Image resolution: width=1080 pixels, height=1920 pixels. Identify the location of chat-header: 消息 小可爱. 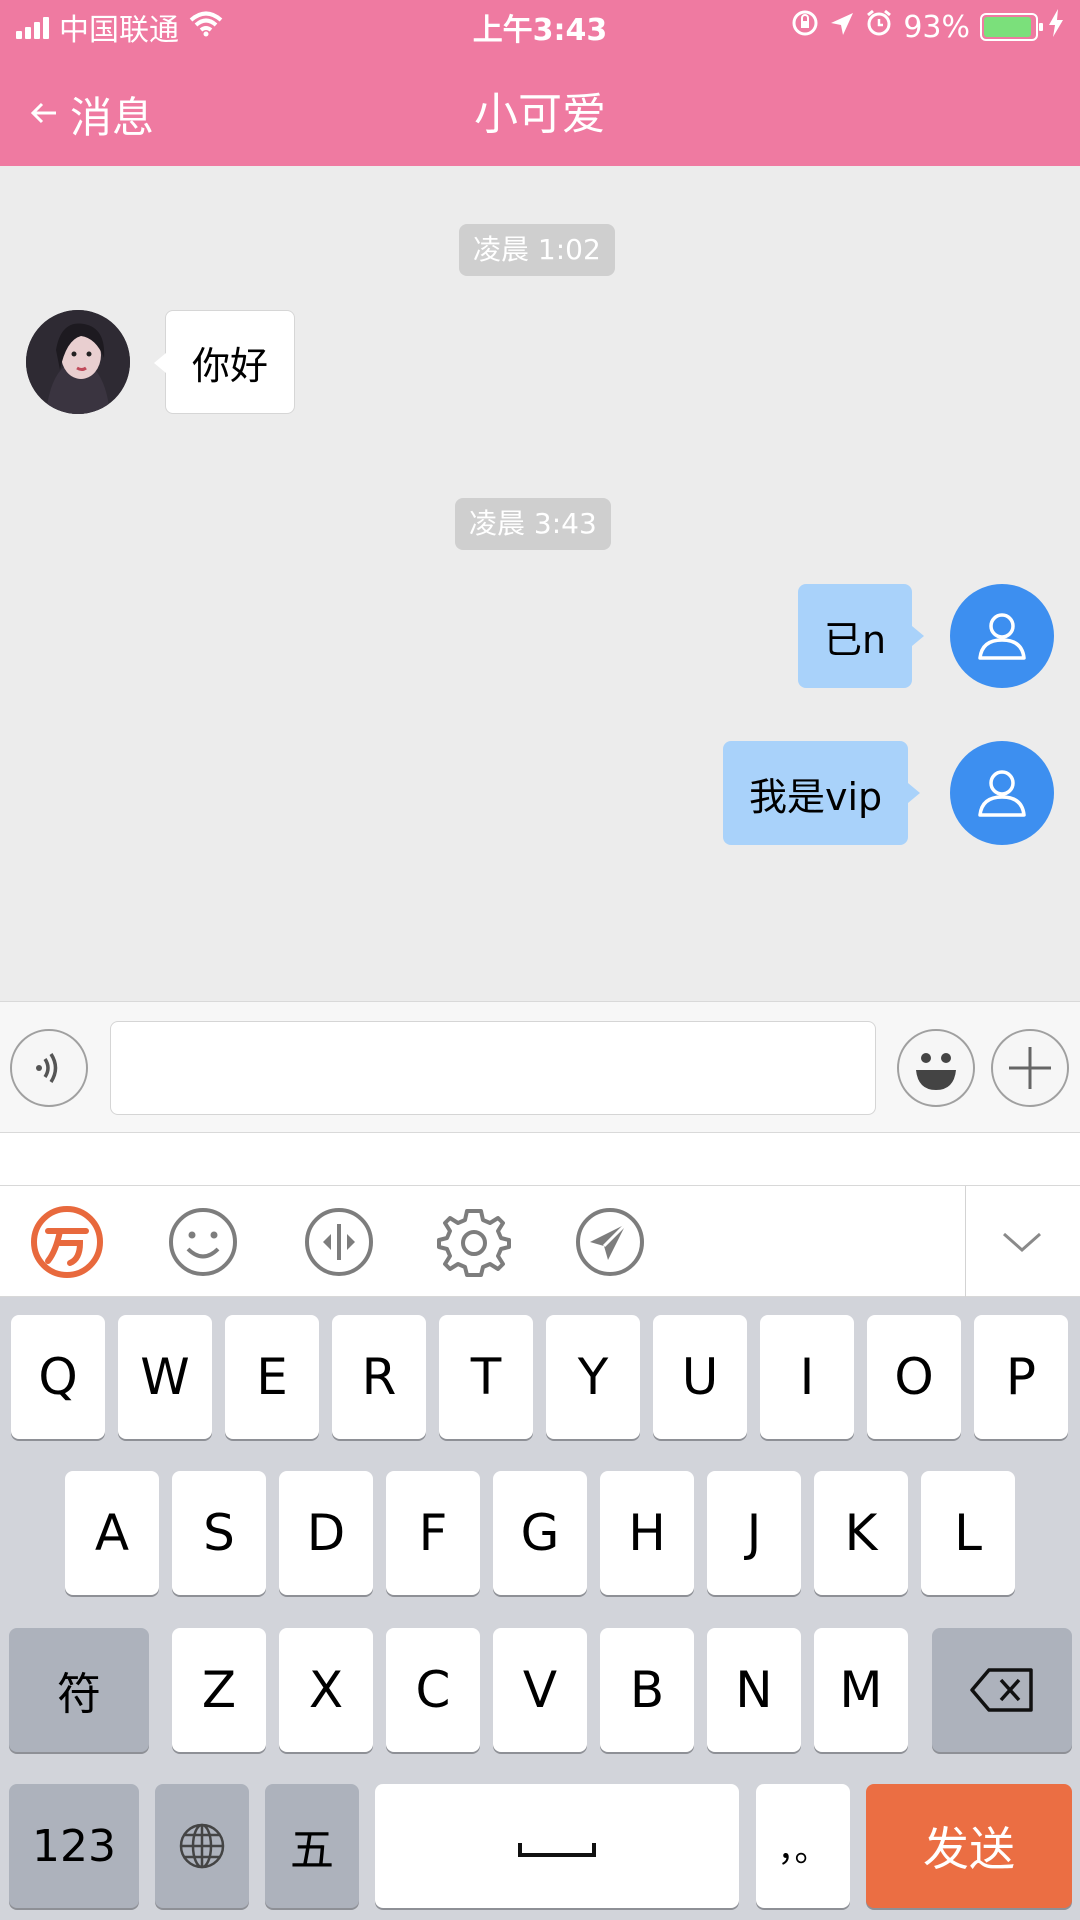
(540, 110).